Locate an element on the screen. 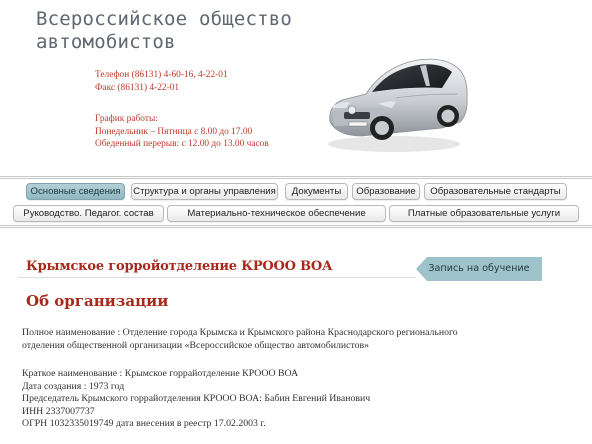 The width and height of the screenshot is (592, 444). schedule-label: График работы: is located at coordinates (126, 119).